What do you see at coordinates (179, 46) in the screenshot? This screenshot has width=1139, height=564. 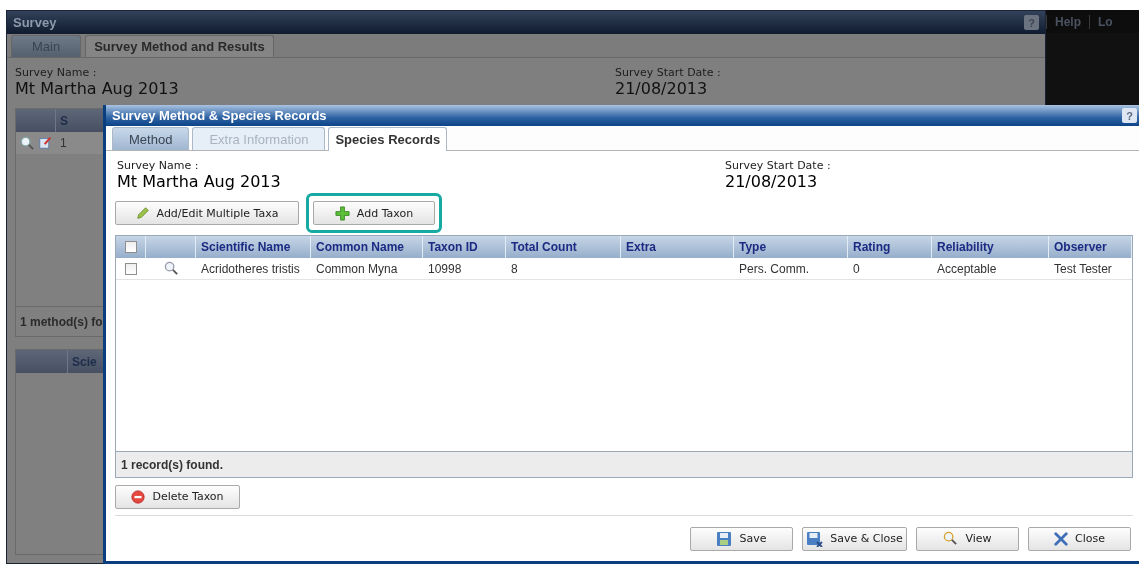 I see `tab: Survey Method and Results` at bounding box center [179, 46].